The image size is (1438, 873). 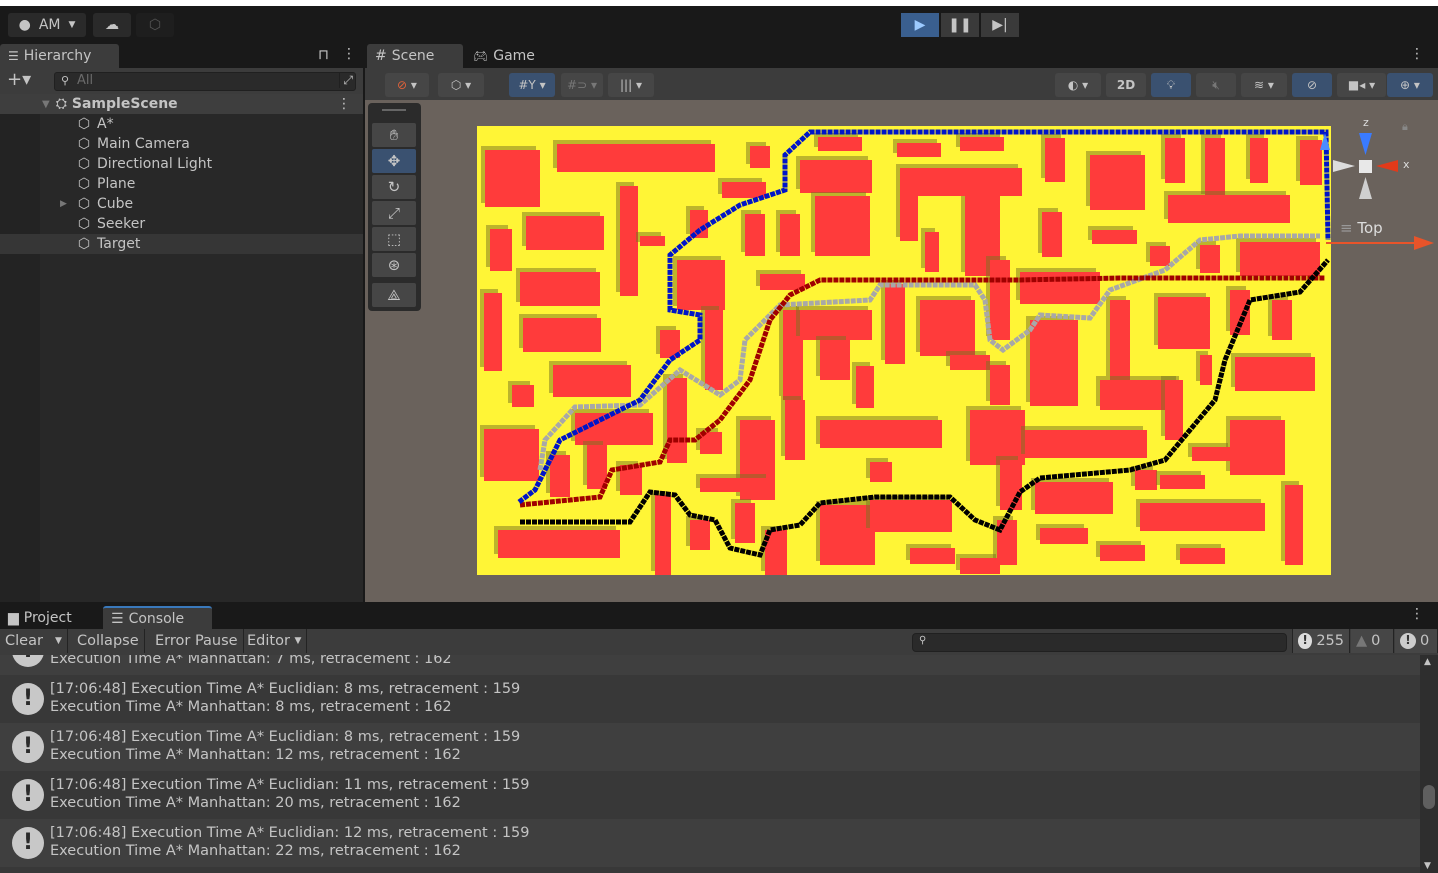 What do you see at coordinates (1424, 243) in the screenshot?
I see `x-arrow-icon` at bounding box center [1424, 243].